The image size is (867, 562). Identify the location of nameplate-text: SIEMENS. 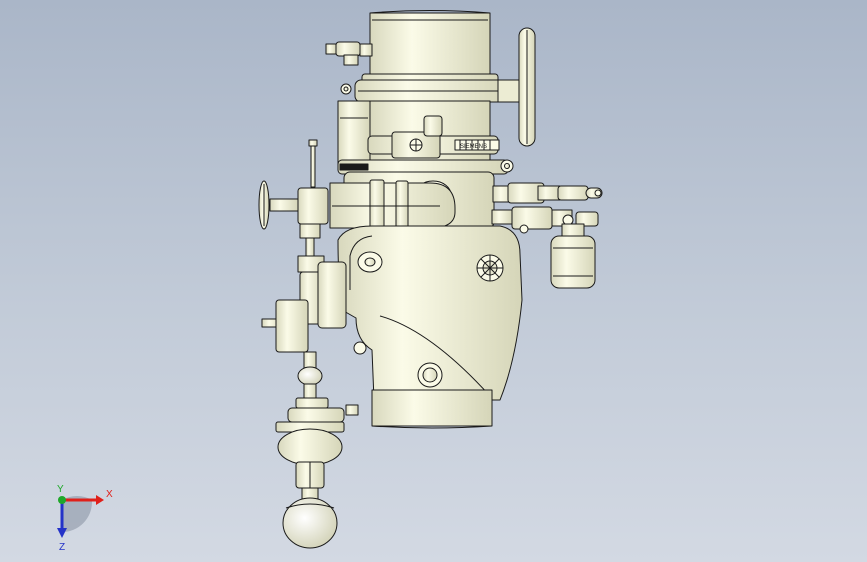
(473, 147).